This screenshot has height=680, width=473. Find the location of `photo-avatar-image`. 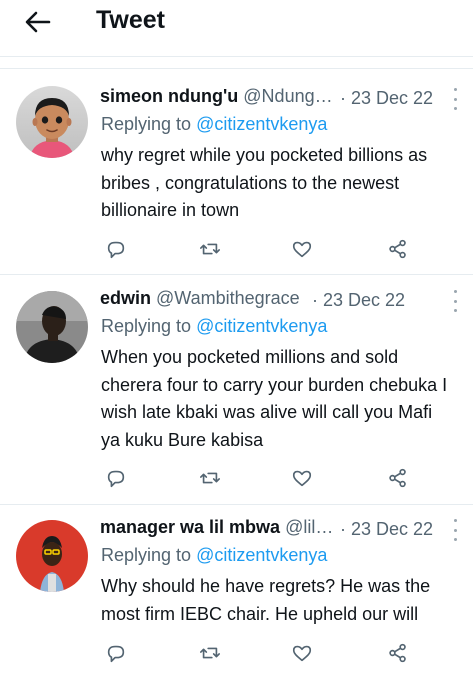

photo-avatar-image is located at coordinates (52, 327).